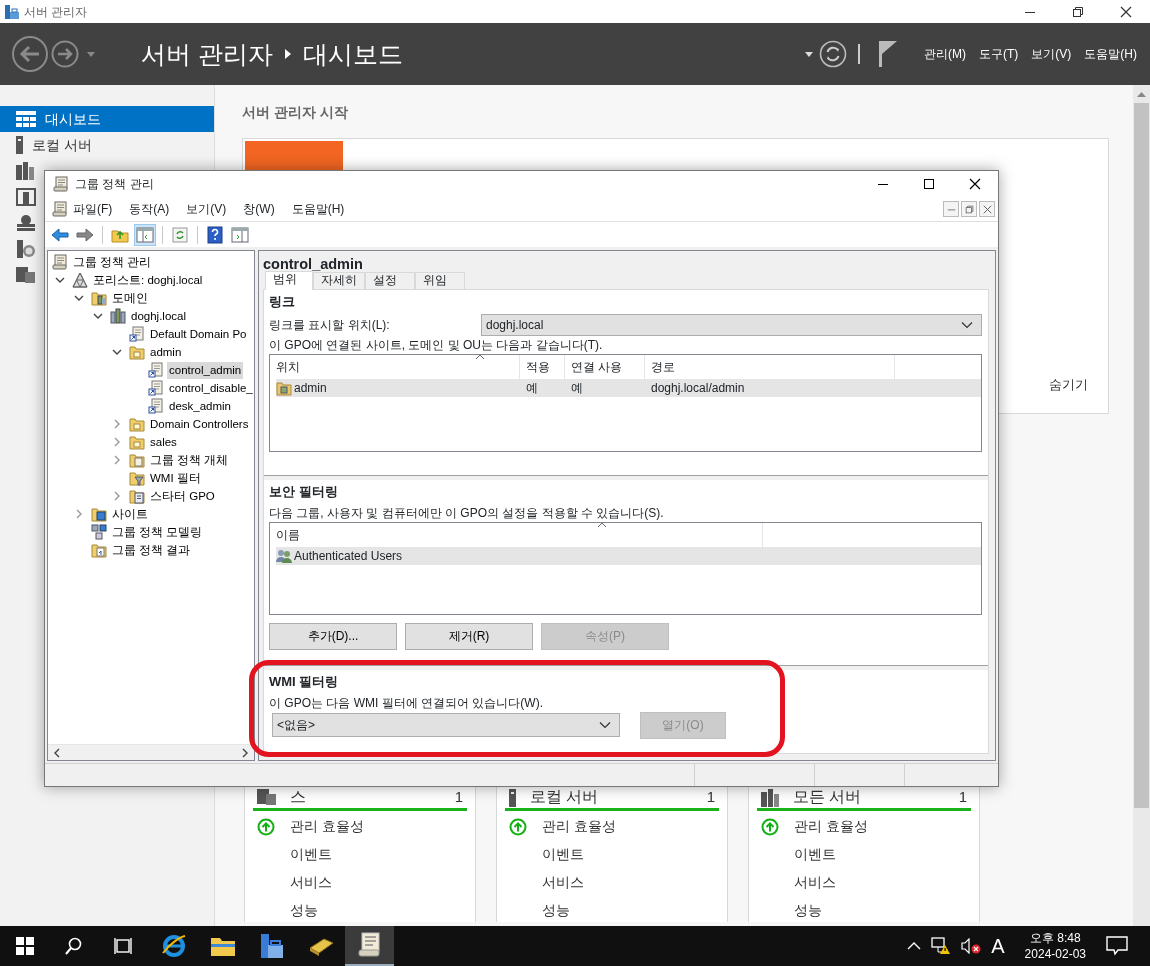 The height and width of the screenshot is (966, 1150). What do you see at coordinates (158, 316) in the screenshot?
I see `tree-item: doghj.local` at bounding box center [158, 316].